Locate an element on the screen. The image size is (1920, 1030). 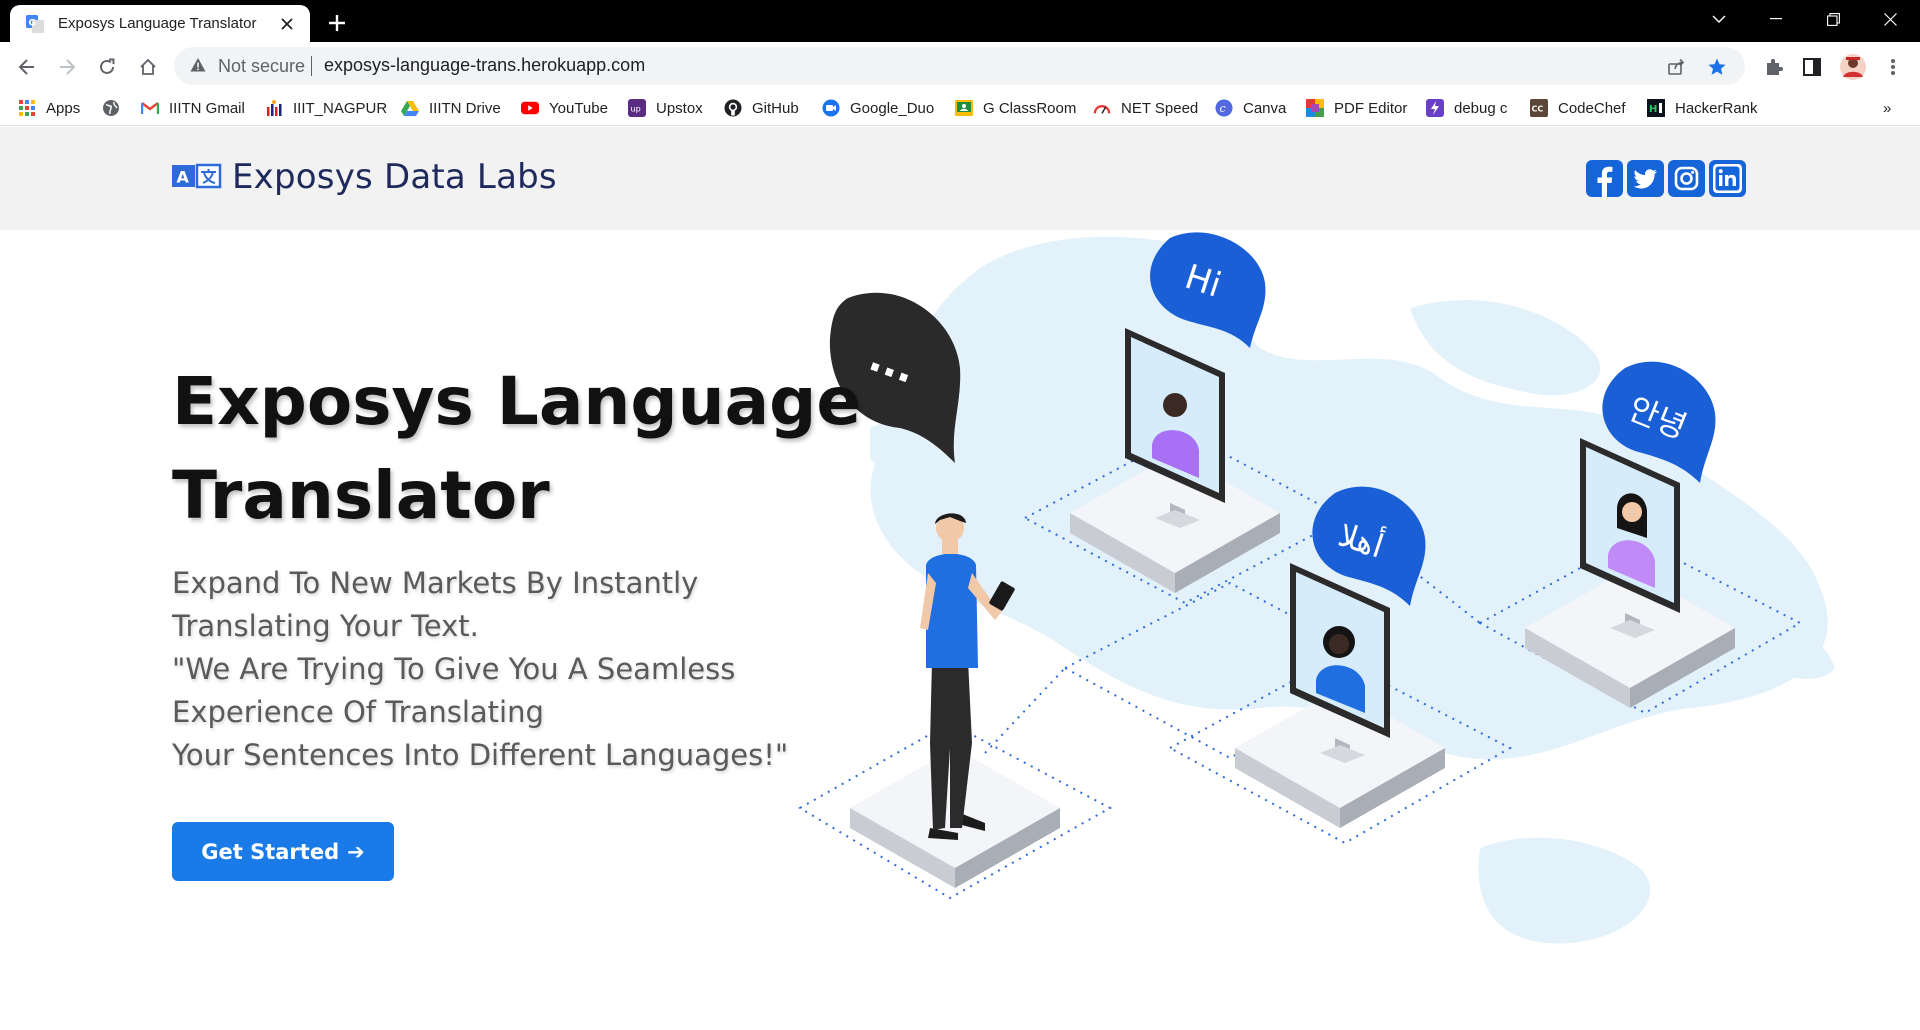
brand: A Exposys Data Labs is located at coordinates (364, 177).